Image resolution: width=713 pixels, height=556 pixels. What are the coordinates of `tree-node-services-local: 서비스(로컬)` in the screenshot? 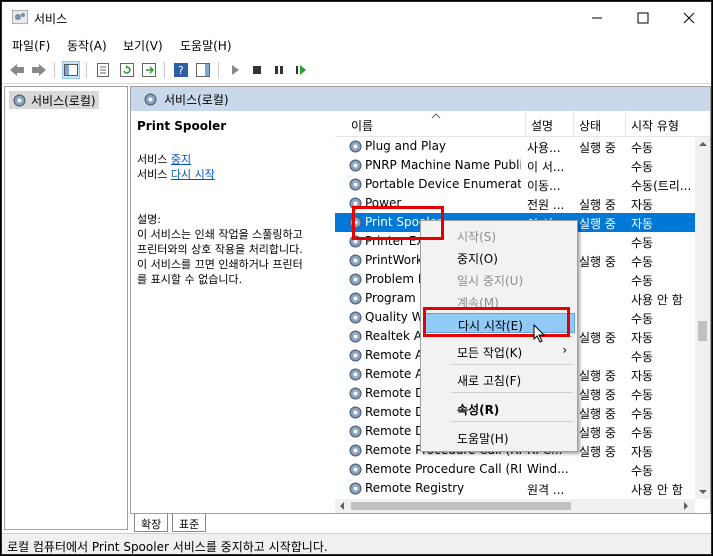 It's located at (54, 100).